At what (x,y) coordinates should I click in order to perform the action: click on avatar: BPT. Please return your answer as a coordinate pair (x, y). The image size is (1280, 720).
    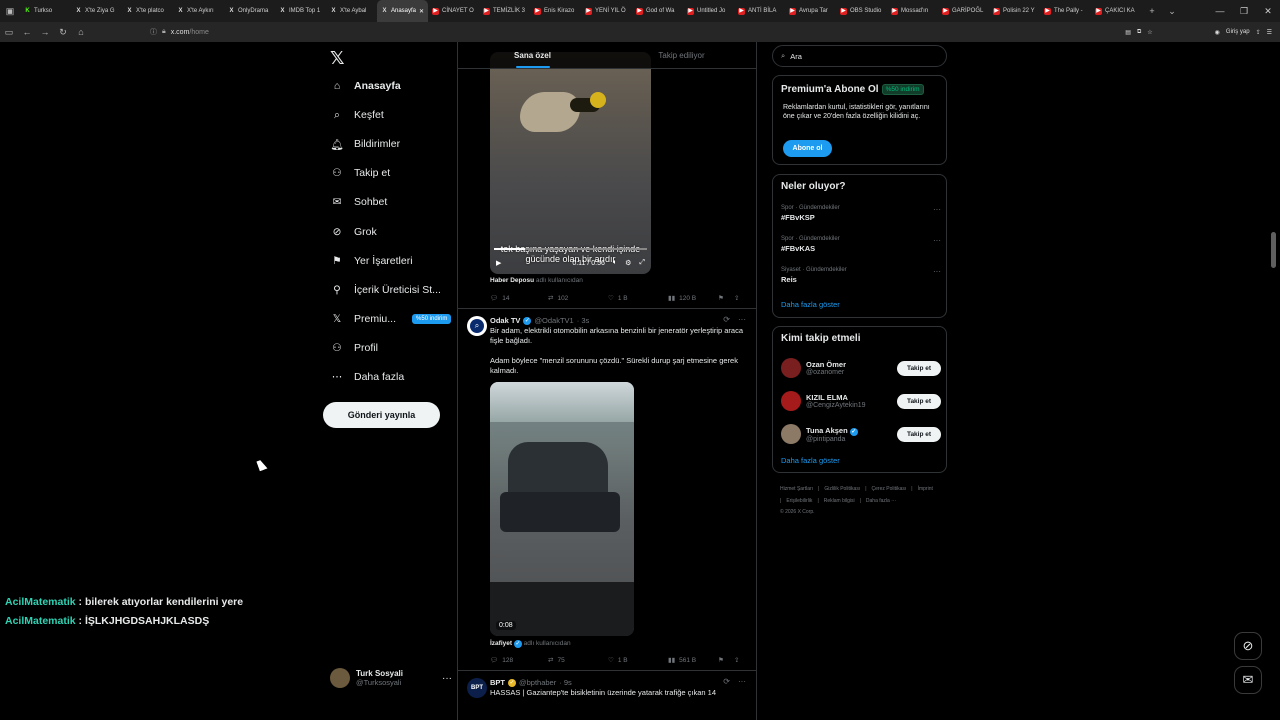
    Looking at the image, I should click on (477, 688).